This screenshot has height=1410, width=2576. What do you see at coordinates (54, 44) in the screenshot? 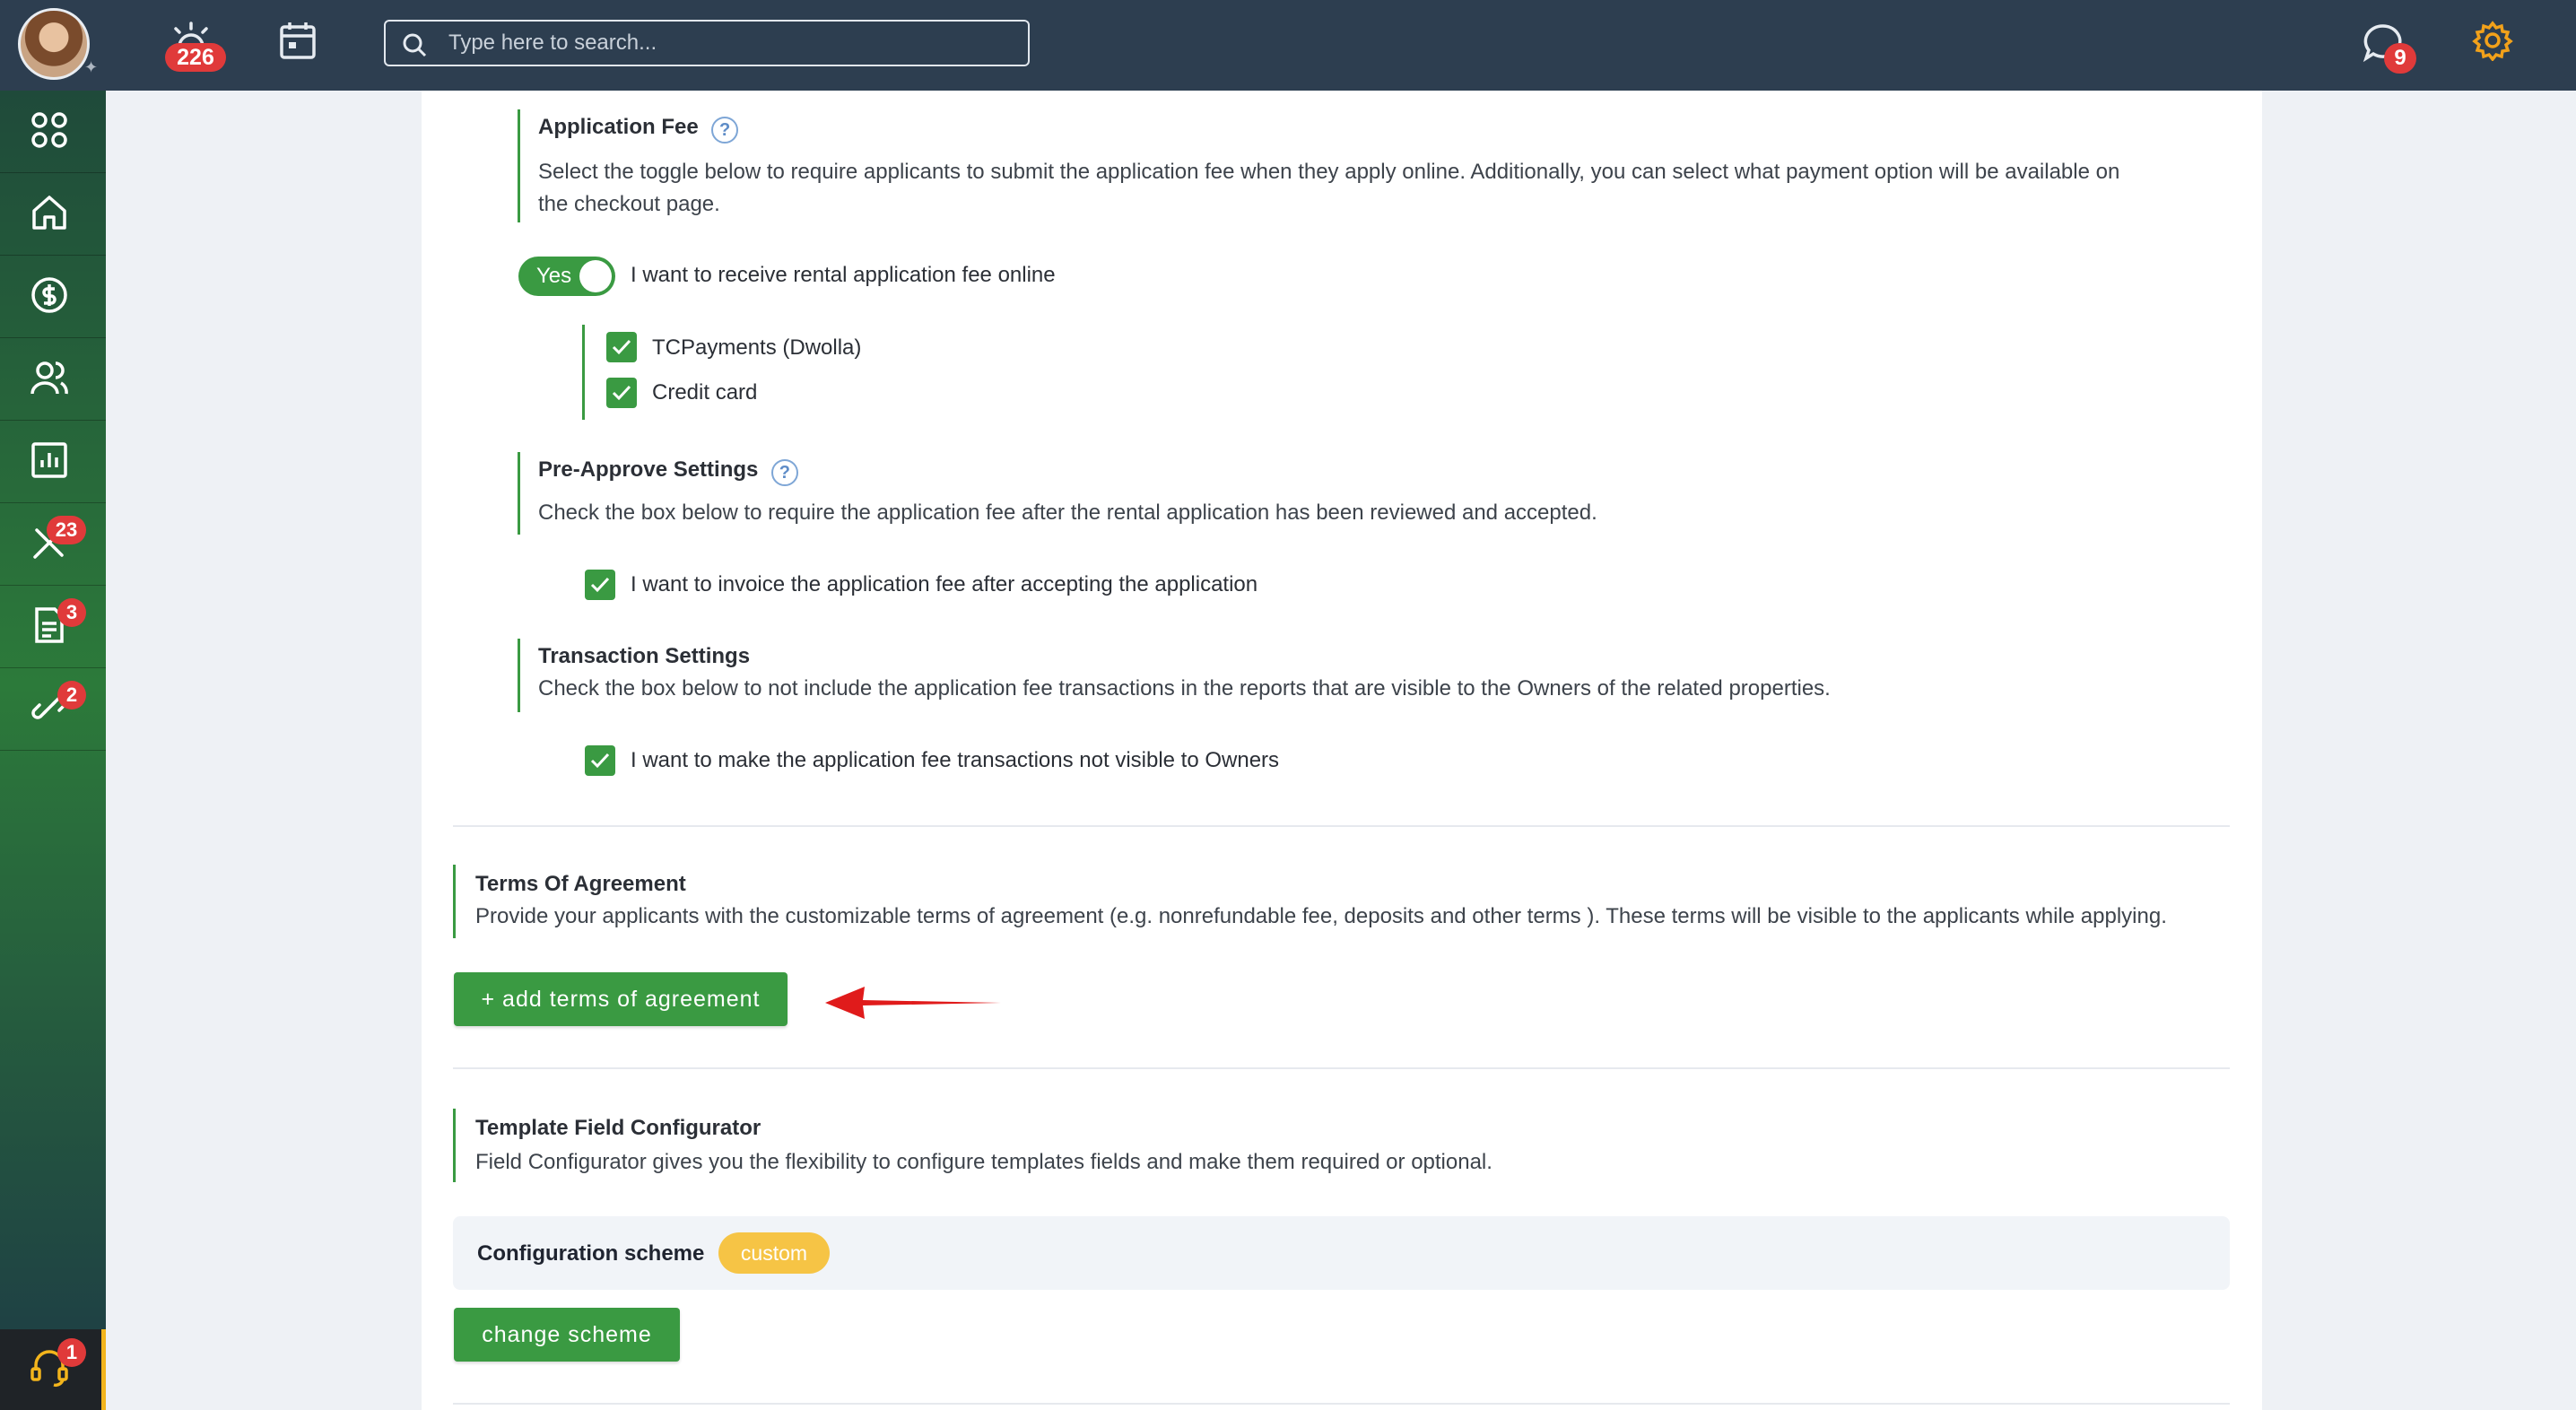
I see `user-avatar` at bounding box center [54, 44].